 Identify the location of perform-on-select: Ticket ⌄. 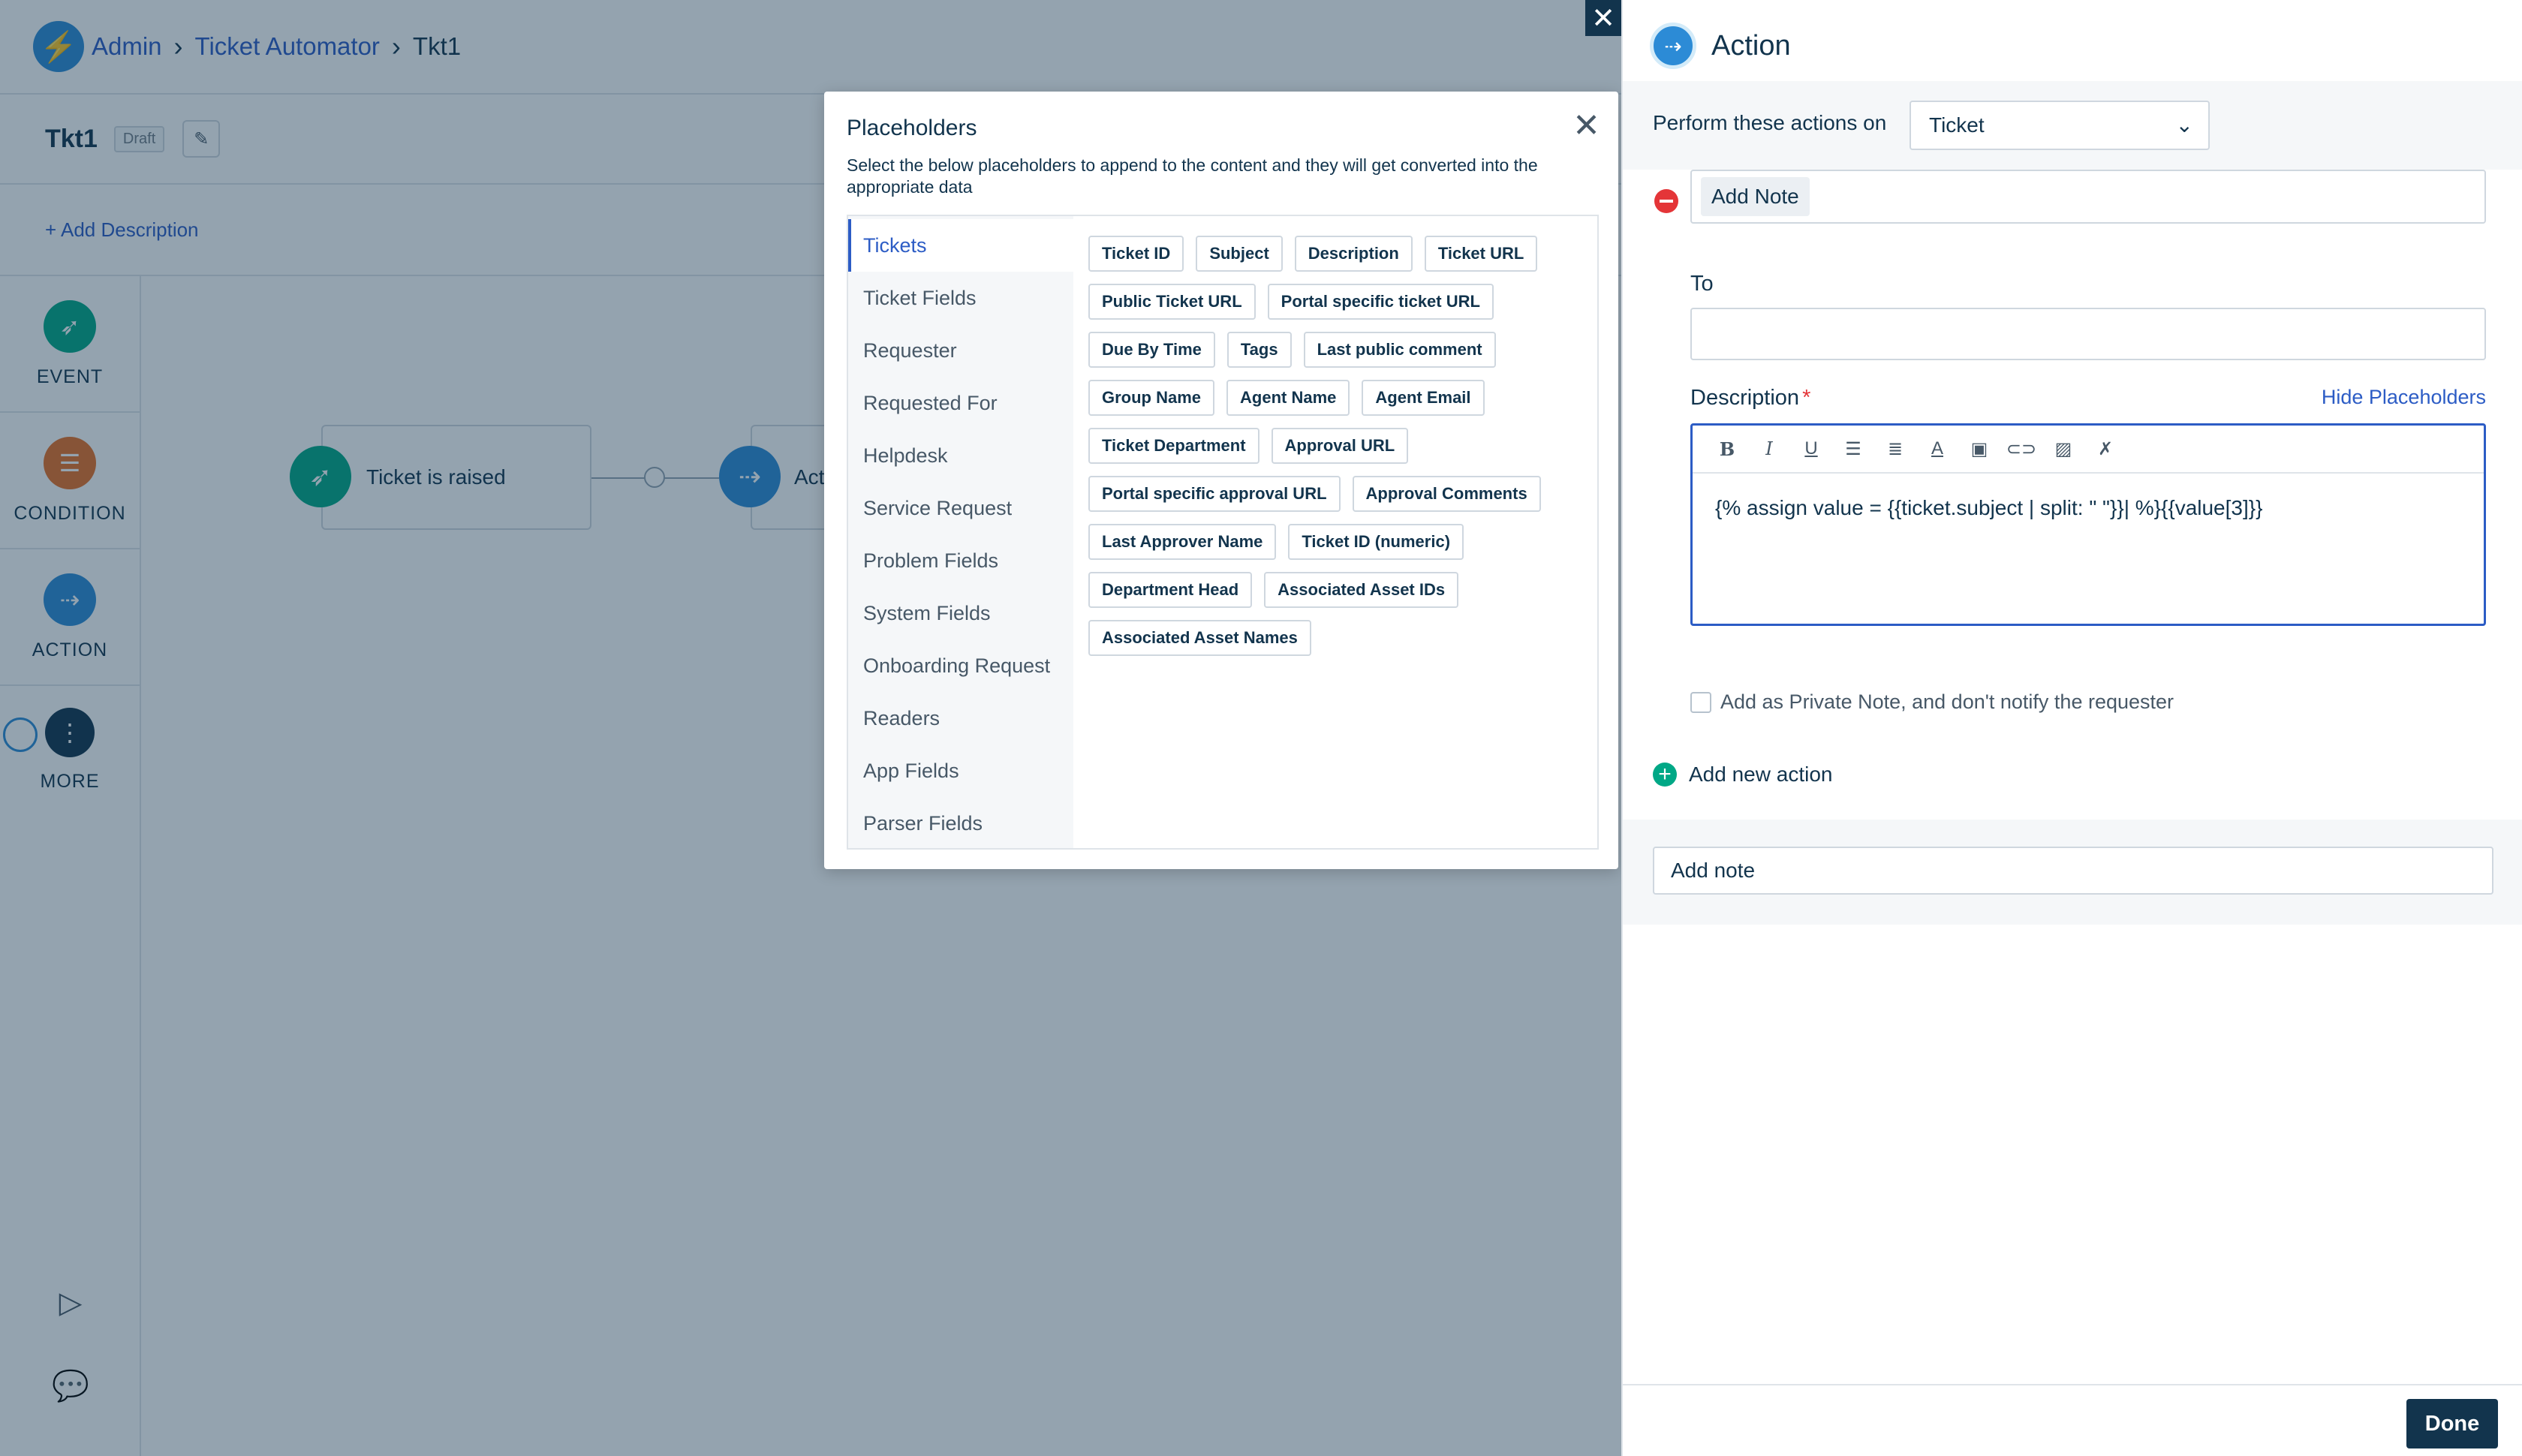
(2060, 125).